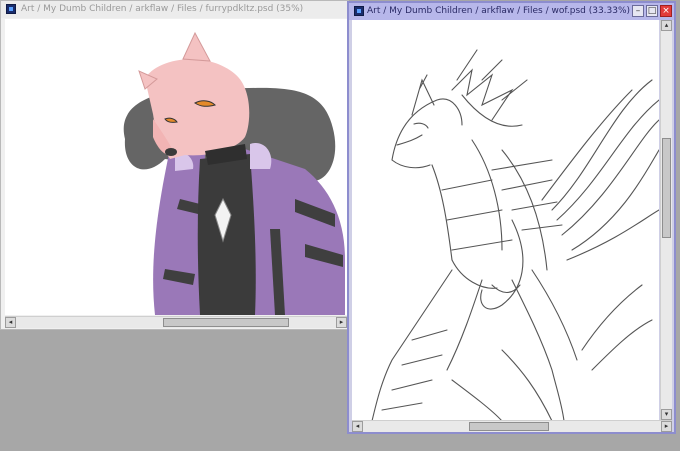  Describe the element at coordinates (666, 188) in the screenshot. I see `vertical-scroll-thumb` at that location.